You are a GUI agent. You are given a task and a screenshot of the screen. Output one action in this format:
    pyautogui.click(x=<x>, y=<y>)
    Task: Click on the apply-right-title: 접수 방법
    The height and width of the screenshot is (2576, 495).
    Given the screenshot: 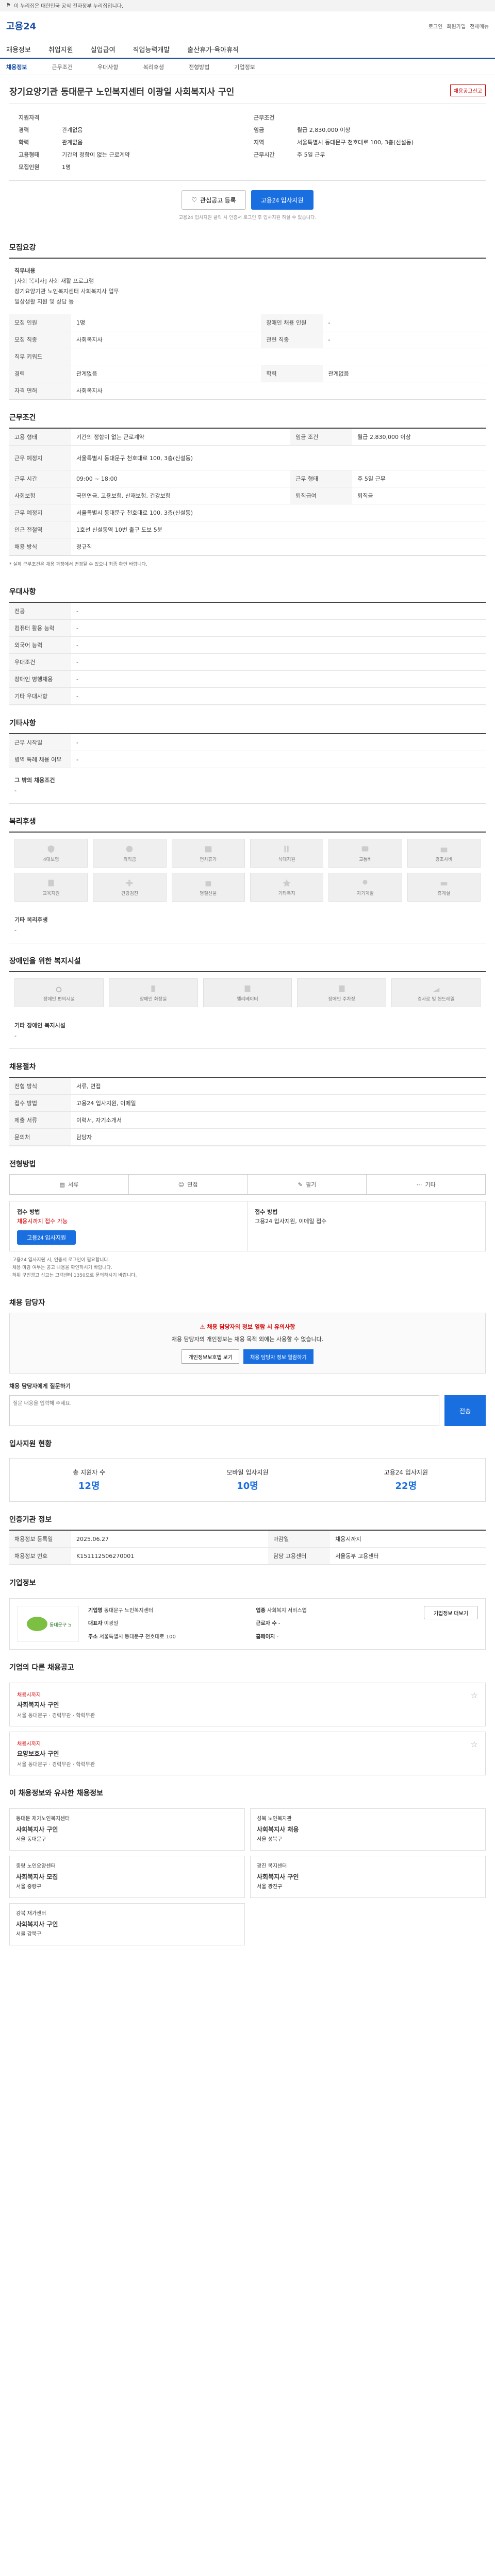 What is the action you would take?
    pyautogui.click(x=266, y=1212)
    